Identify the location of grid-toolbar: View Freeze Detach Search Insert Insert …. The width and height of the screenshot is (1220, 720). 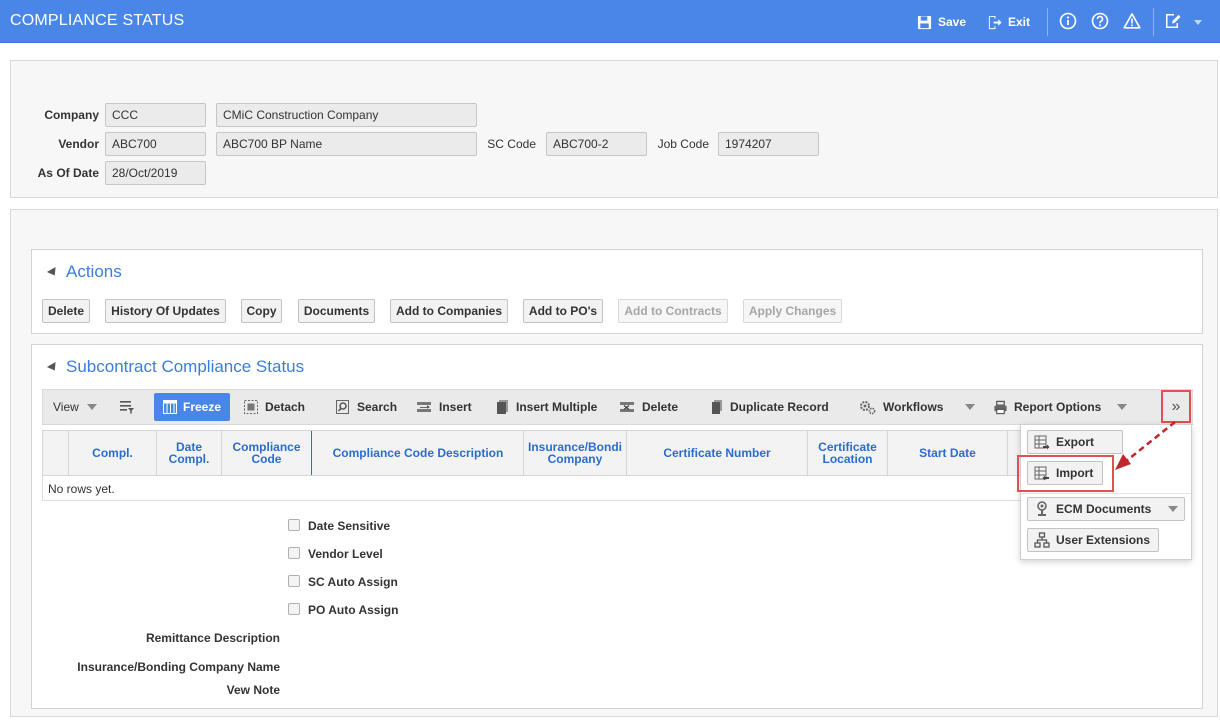
(617, 407).